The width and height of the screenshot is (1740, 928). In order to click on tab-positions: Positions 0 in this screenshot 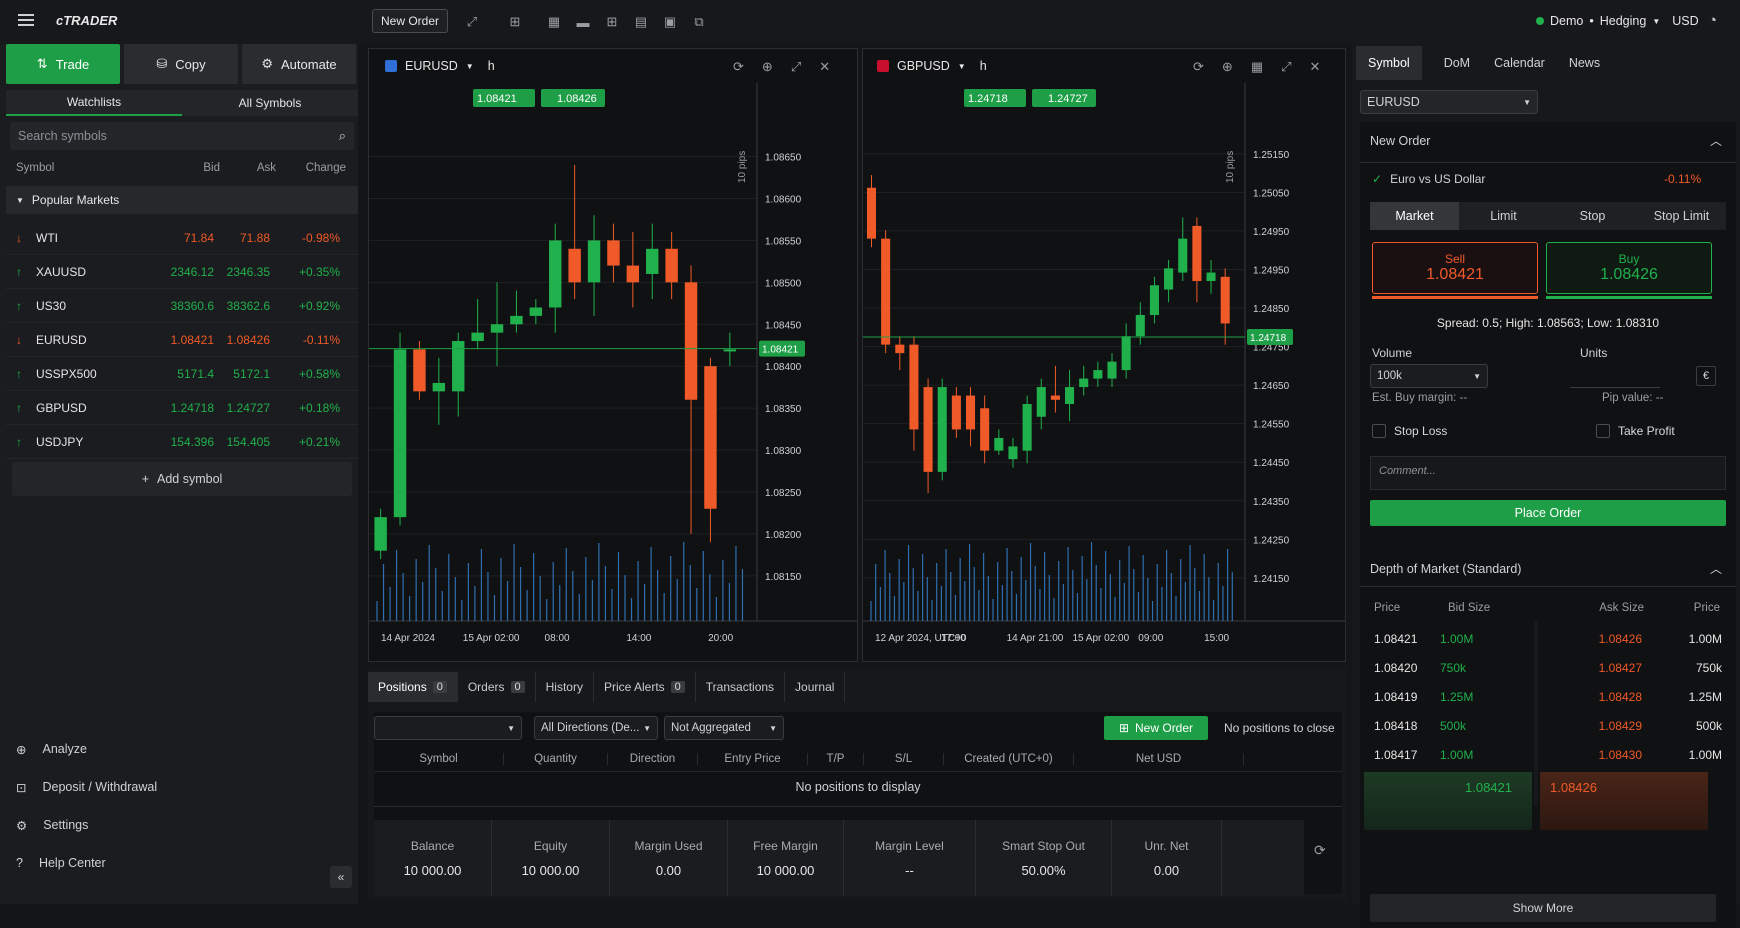, I will do `click(413, 687)`.